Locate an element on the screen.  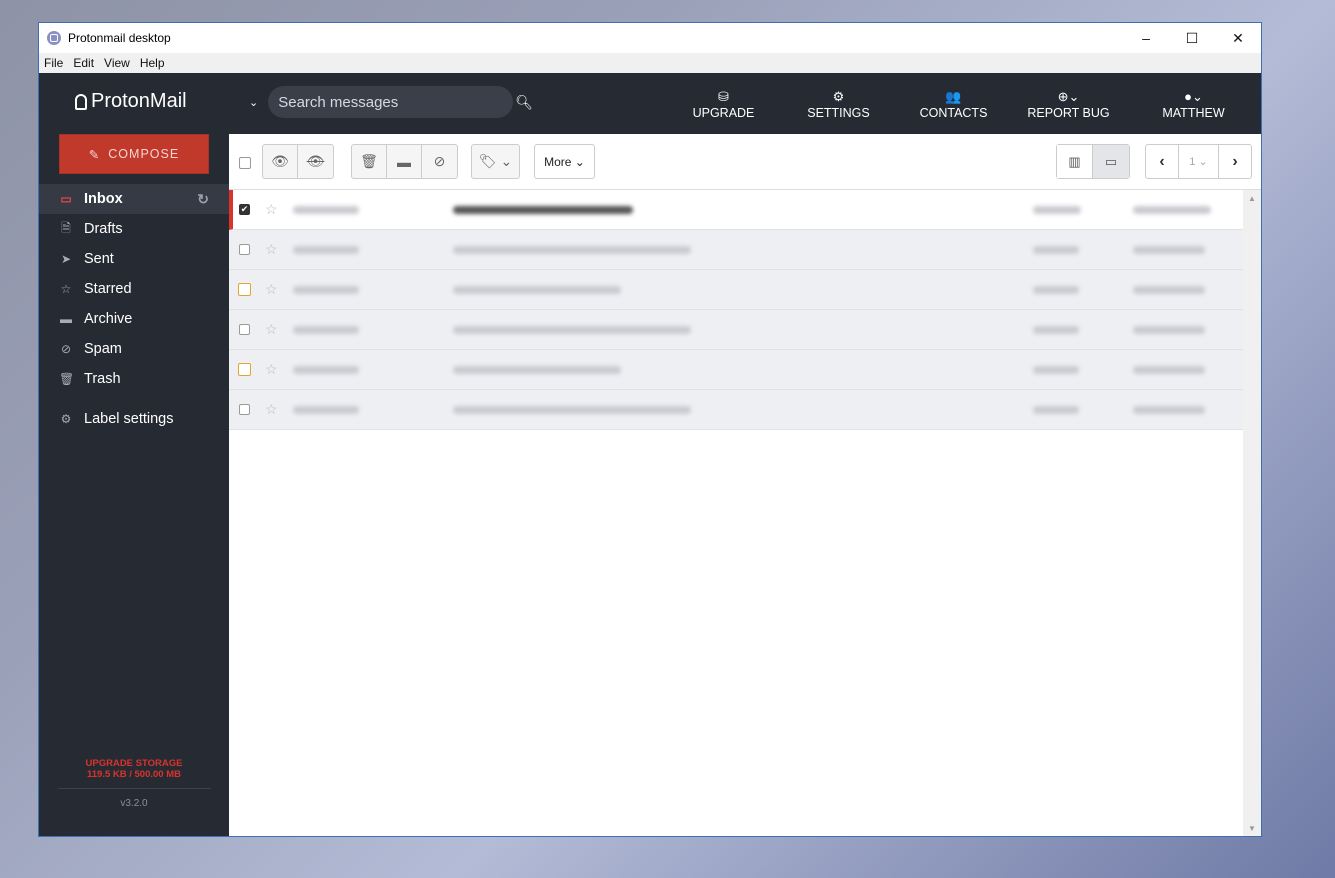
message-row: ✔ ☆ is located at coordinates (736, 210).